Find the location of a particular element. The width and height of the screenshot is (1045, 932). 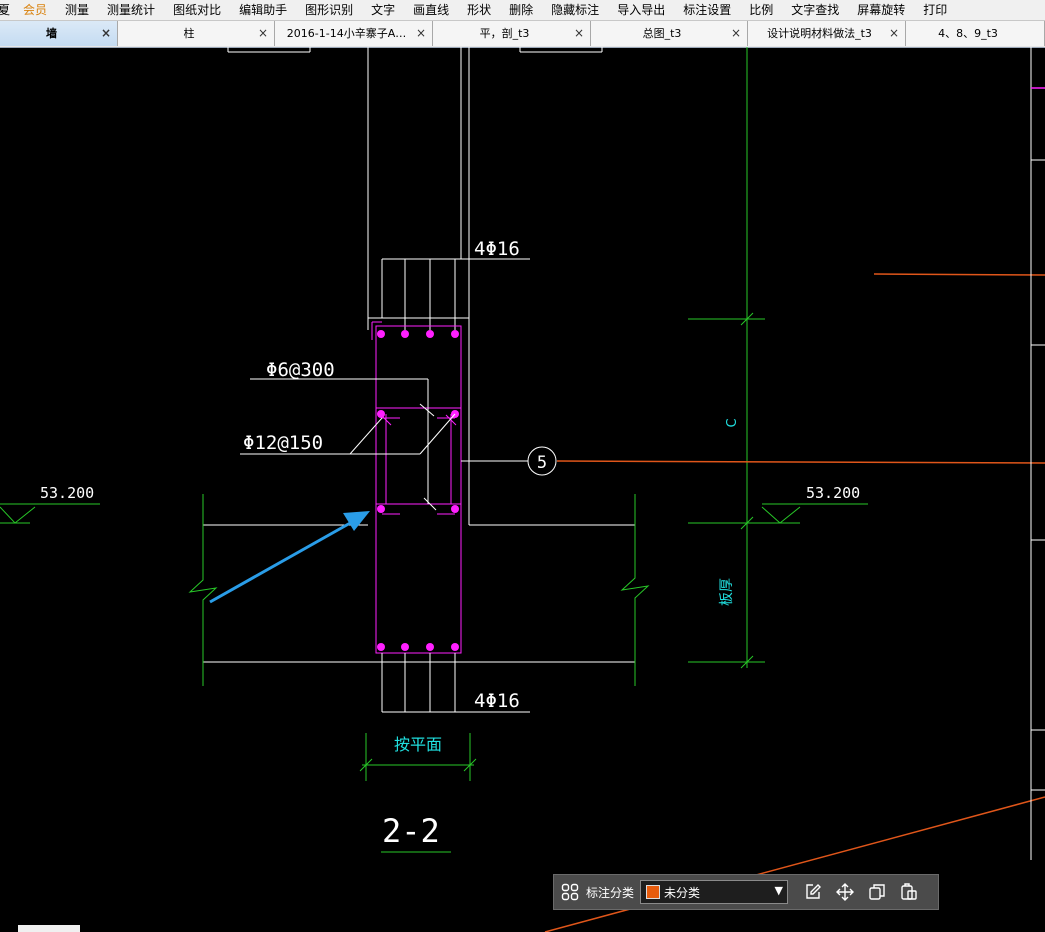

tab-label: 平，剖_t3 is located at coordinates (504, 33).